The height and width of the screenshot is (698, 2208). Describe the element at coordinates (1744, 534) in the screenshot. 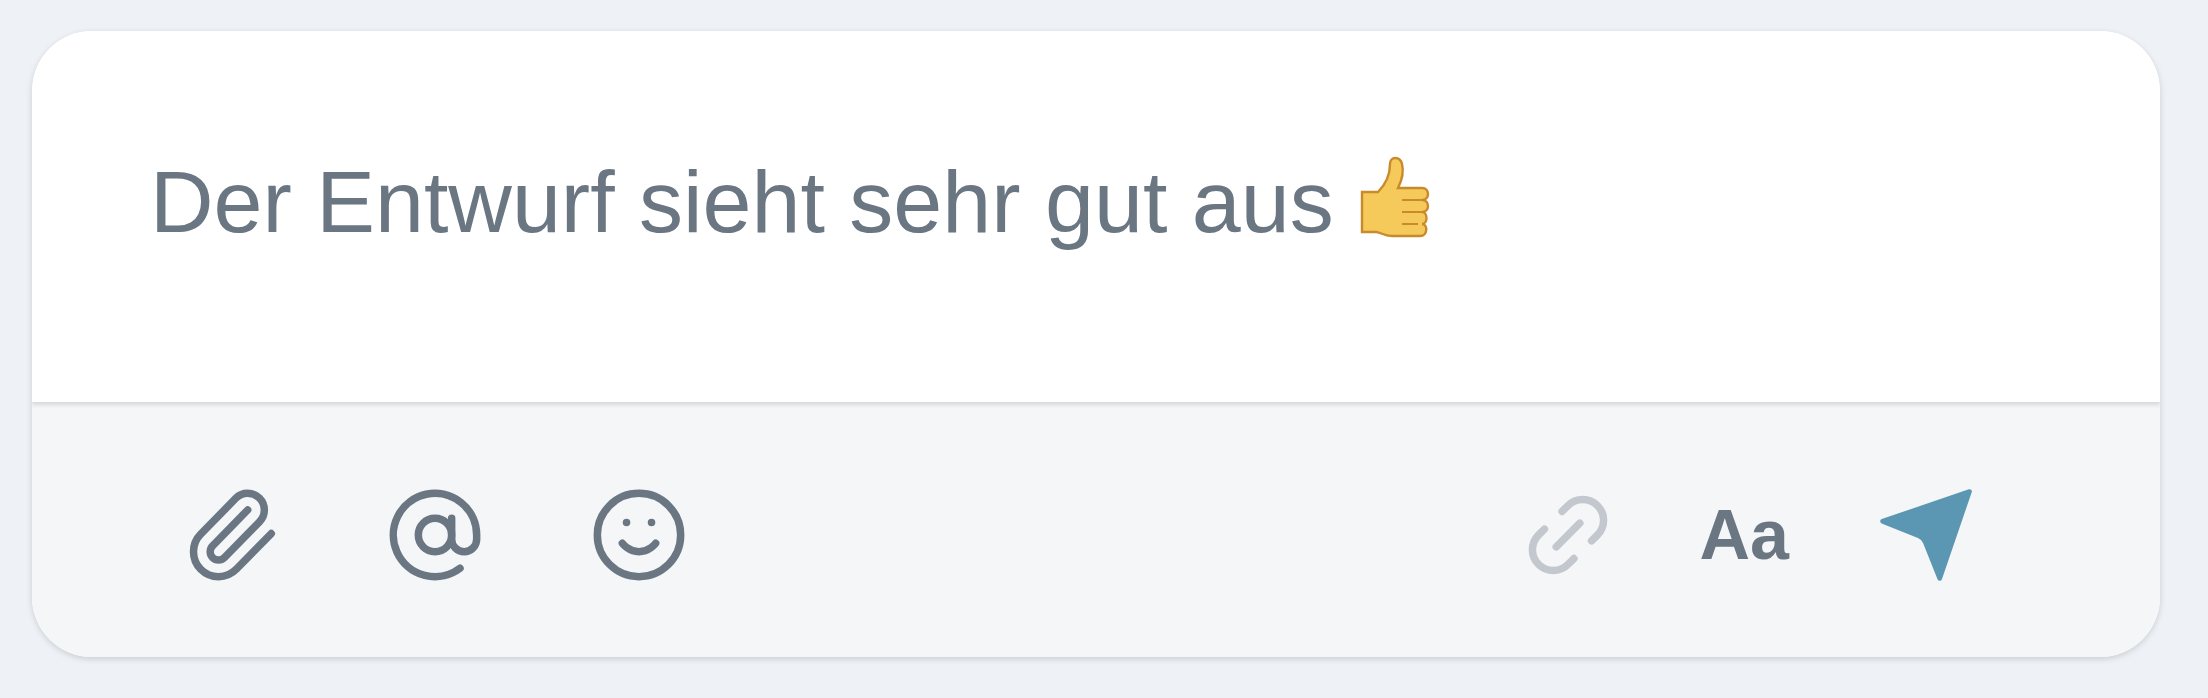

I see `text-format-button: Aa` at that location.